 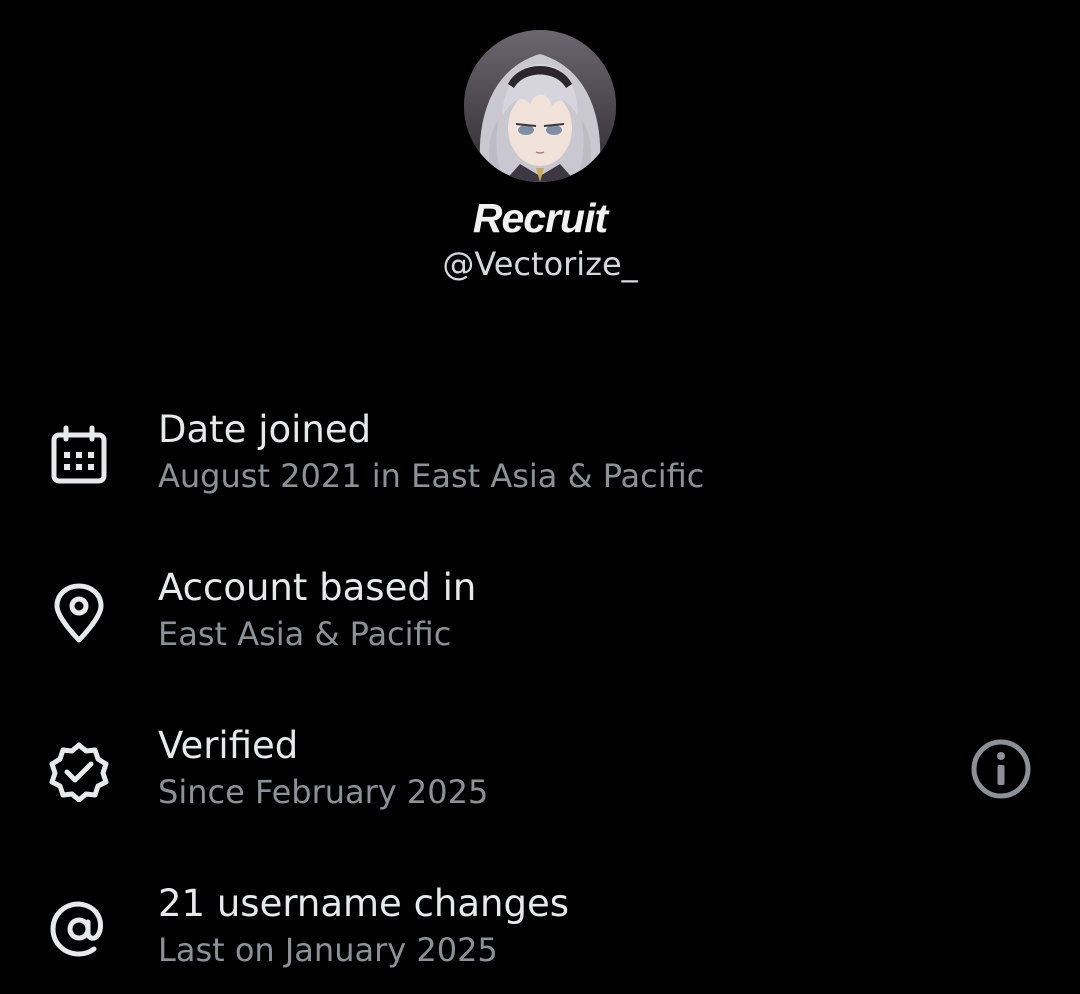 What do you see at coordinates (228, 745) in the screenshot?
I see `info-title: Verified` at bounding box center [228, 745].